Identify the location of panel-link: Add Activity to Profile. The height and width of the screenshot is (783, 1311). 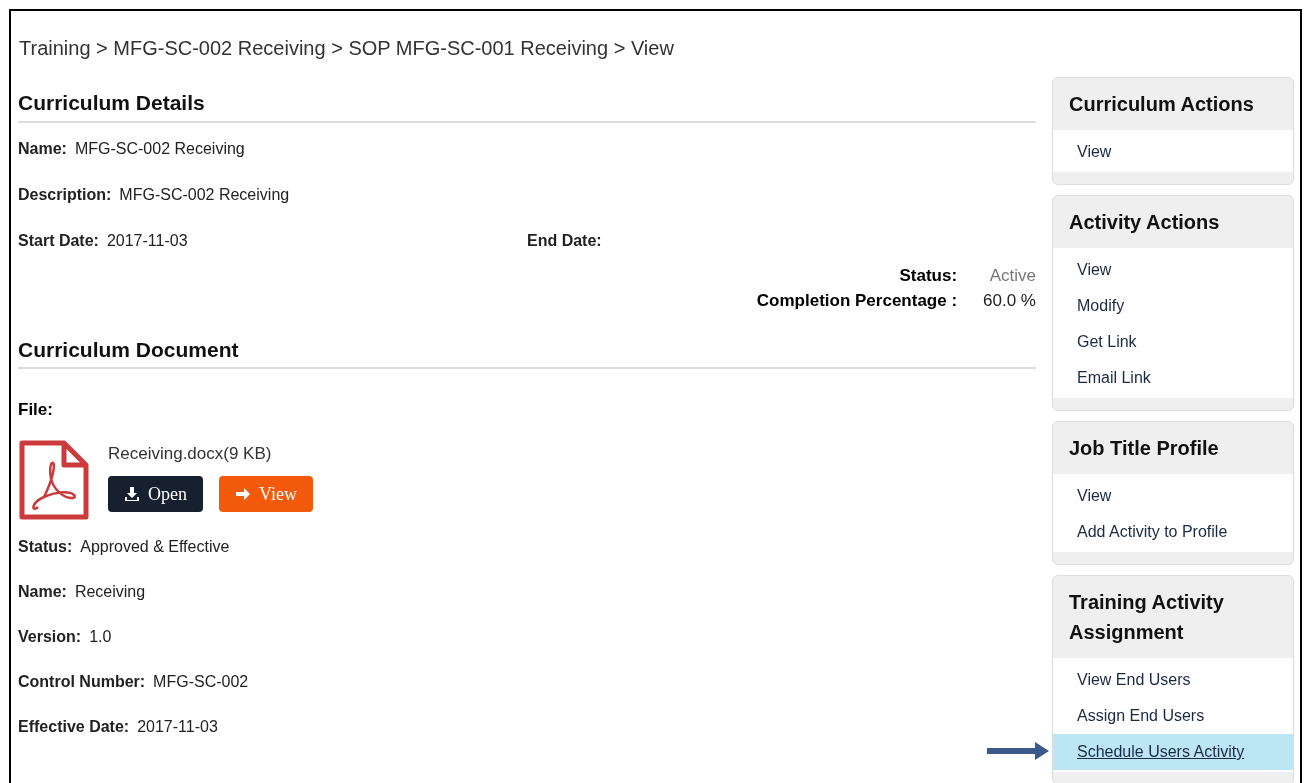
(1173, 532).